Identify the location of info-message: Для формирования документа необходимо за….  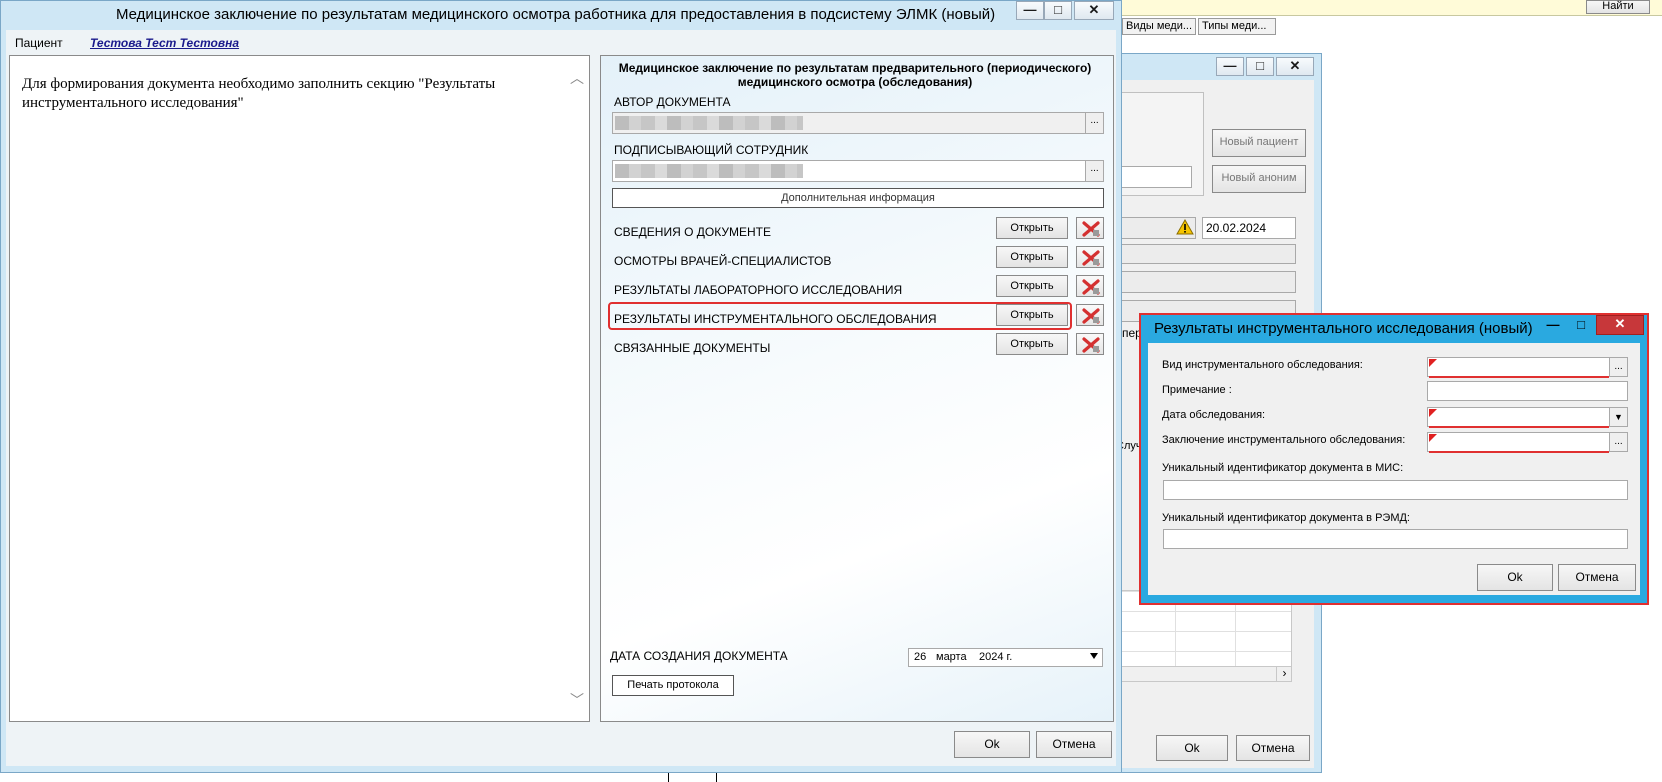
(259, 93).